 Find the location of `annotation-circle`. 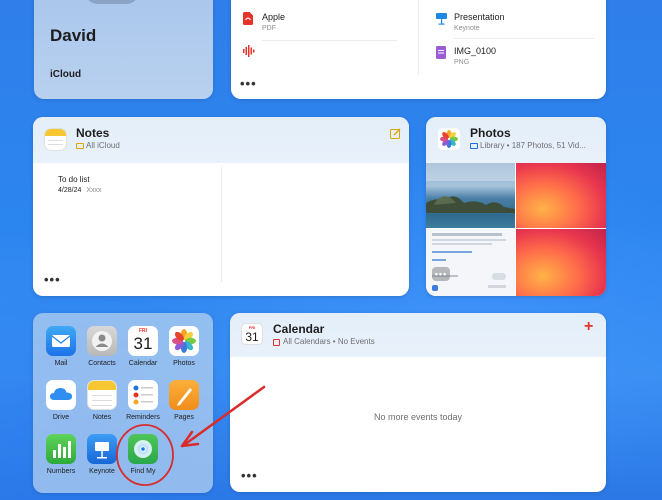

annotation-circle is located at coordinates (145, 455).